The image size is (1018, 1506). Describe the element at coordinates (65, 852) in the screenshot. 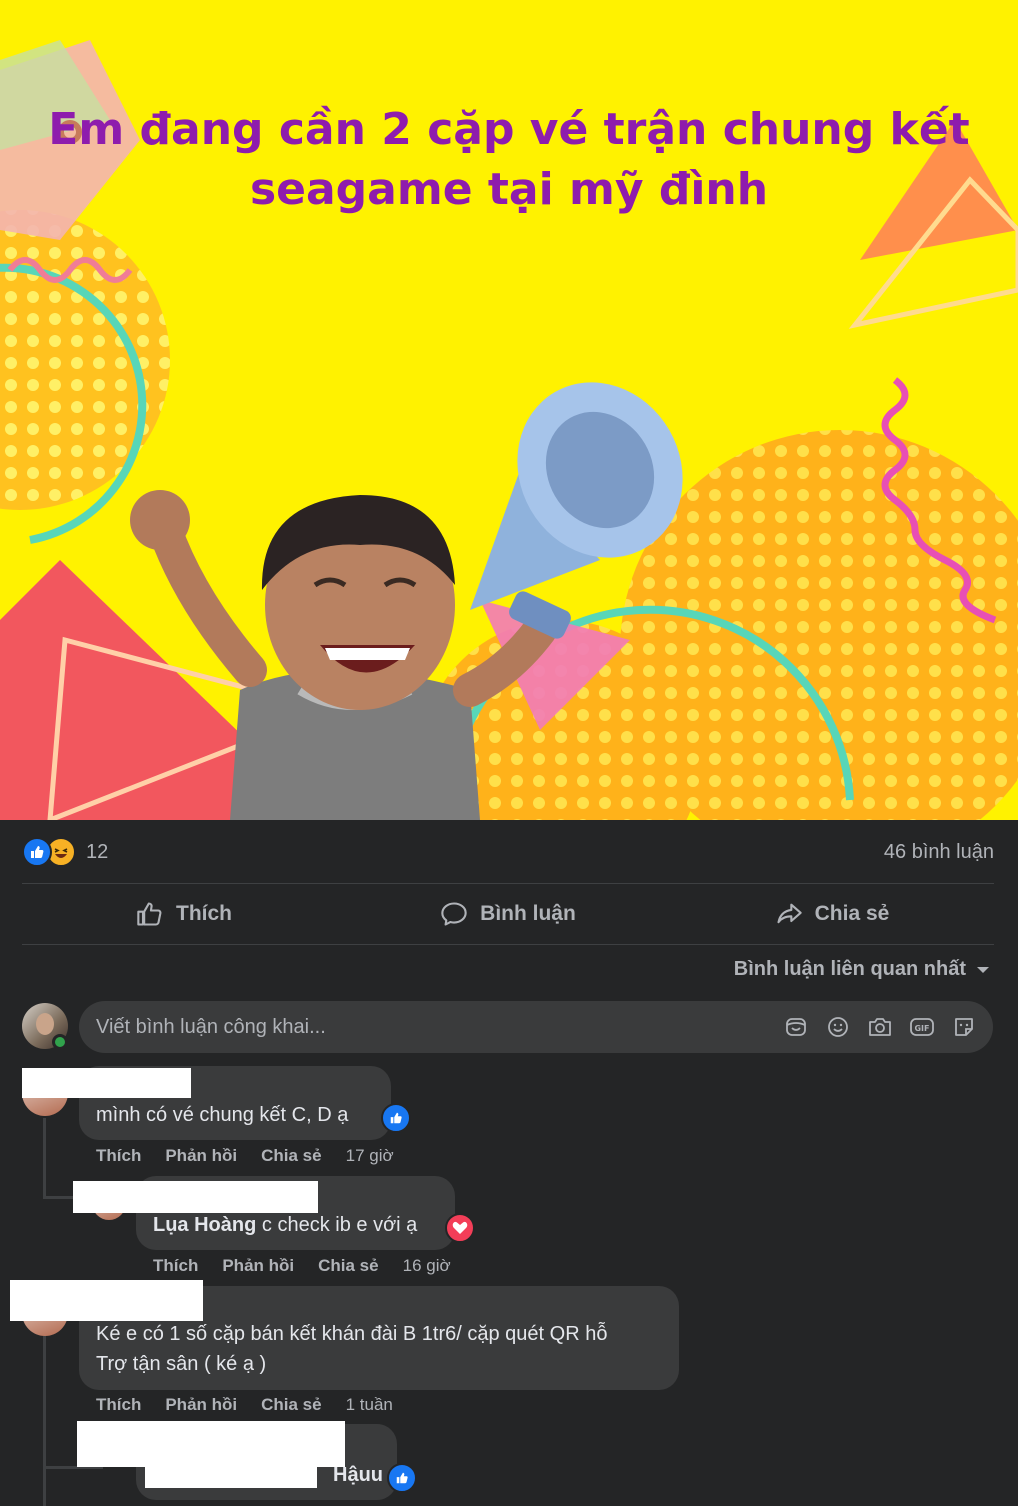

I see `reaction-summary: 12` at that location.